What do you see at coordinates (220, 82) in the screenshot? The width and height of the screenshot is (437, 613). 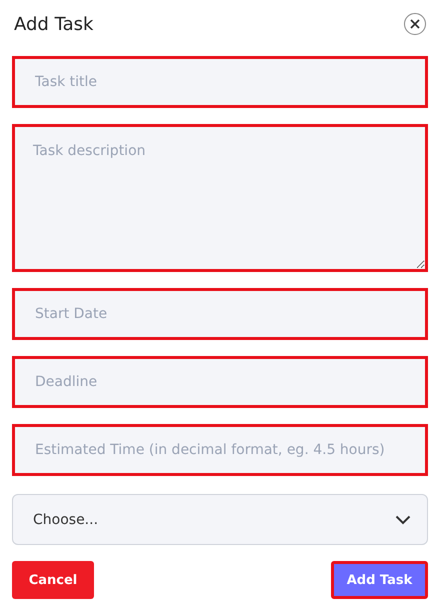 I see `input-field: Task title` at bounding box center [220, 82].